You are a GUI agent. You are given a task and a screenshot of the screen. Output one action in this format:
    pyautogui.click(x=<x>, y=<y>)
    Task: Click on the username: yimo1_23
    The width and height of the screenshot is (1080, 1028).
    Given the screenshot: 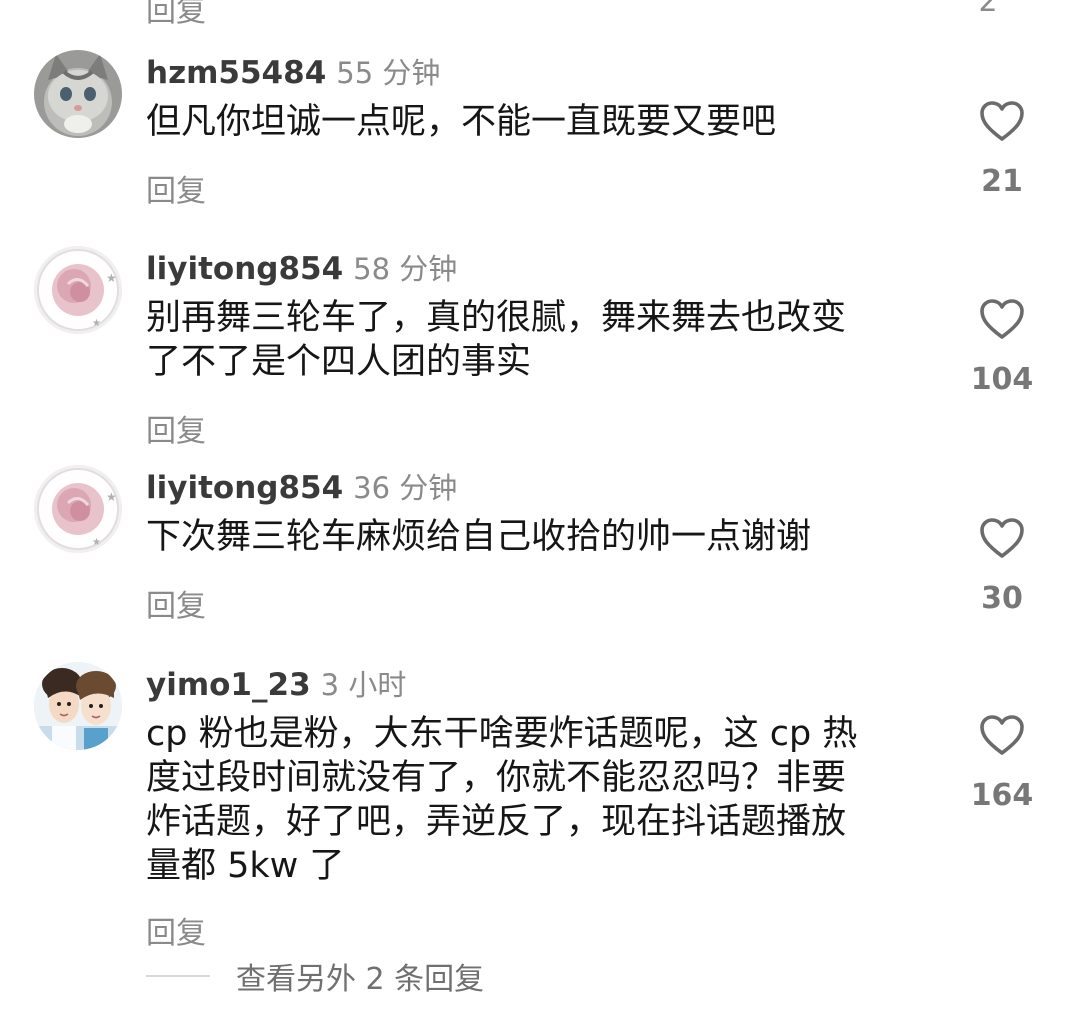 What is the action you would take?
    pyautogui.click(x=228, y=685)
    